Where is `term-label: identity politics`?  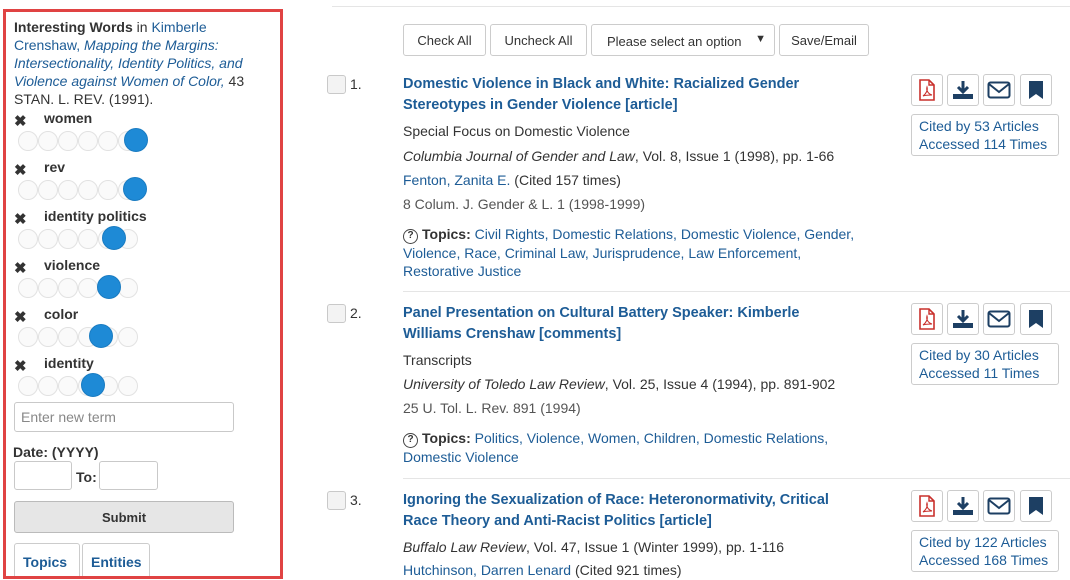 term-label: identity politics is located at coordinates (95, 216).